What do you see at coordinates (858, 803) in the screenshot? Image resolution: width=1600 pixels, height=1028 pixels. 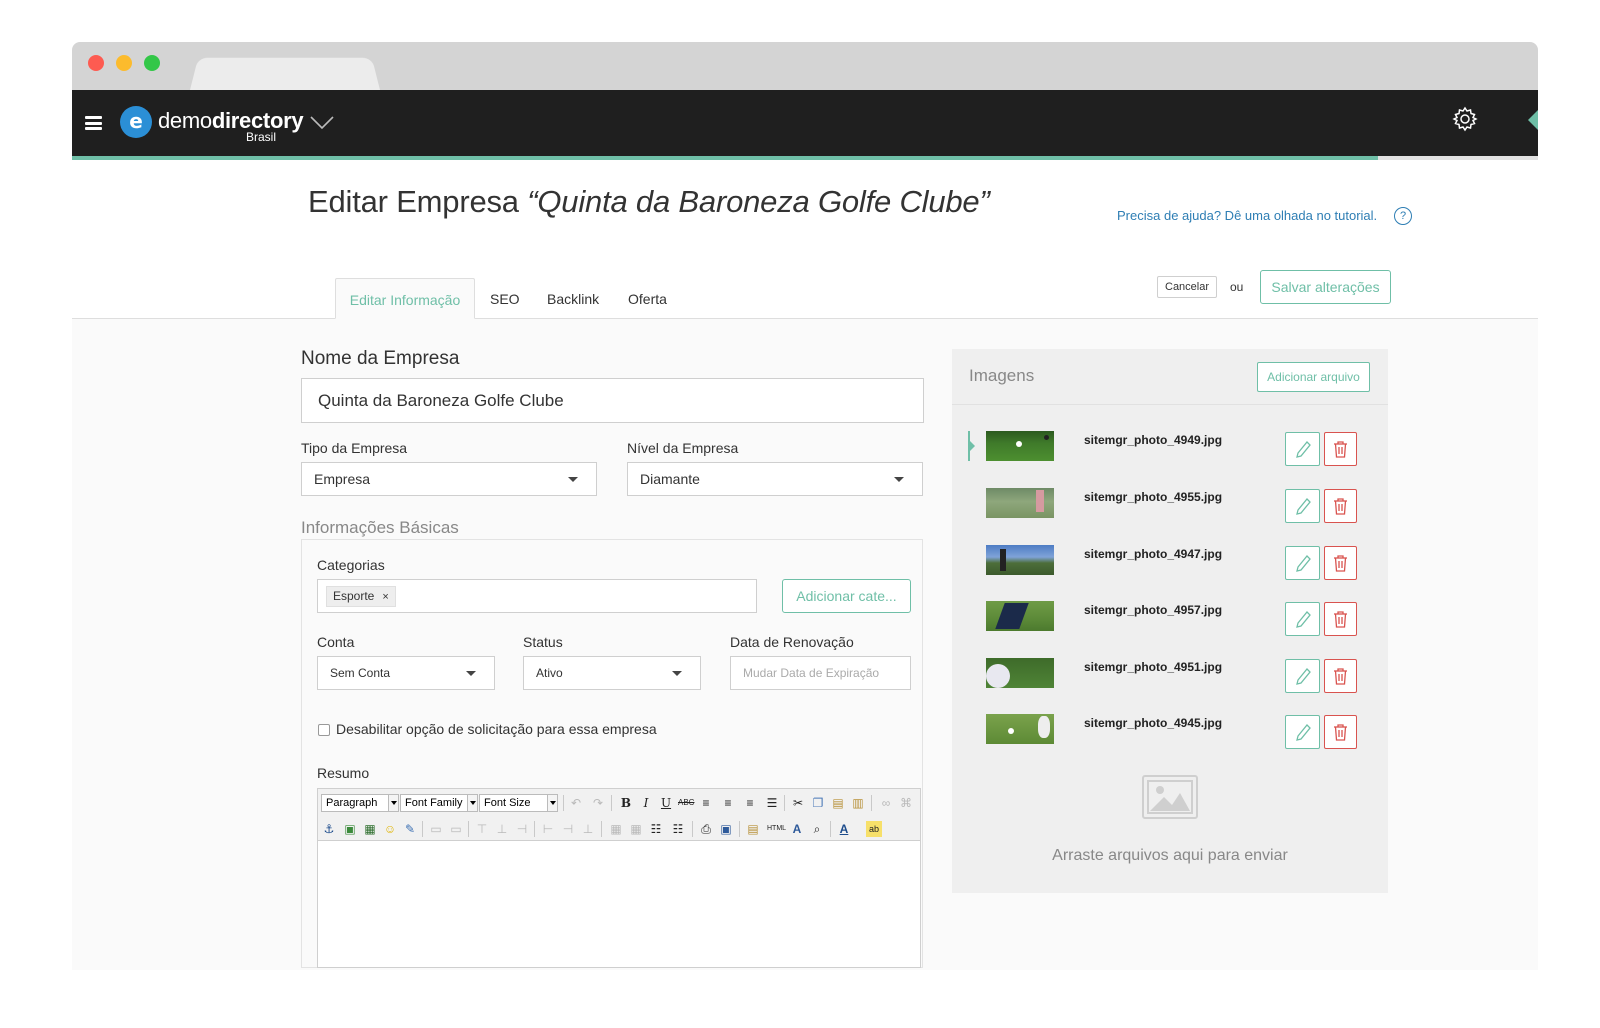 I see `paste-text-icon: ▥` at bounding box center [858, 803].